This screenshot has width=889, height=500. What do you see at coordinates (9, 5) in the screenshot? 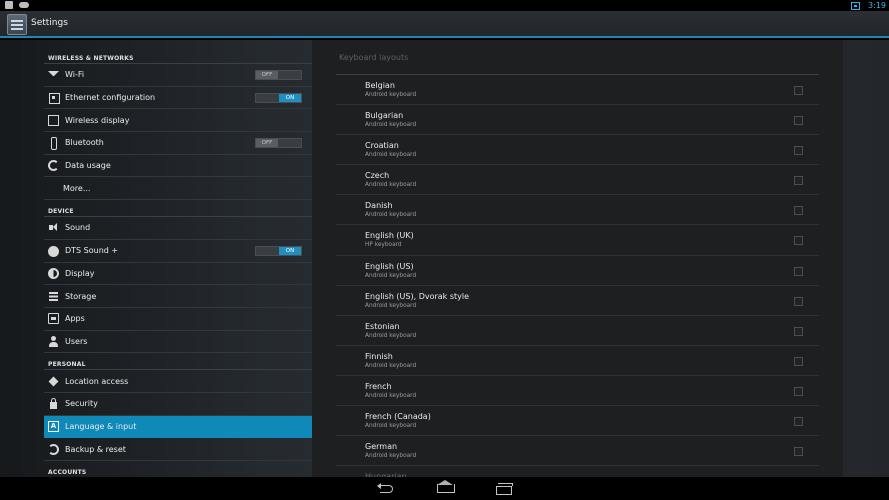
I see `android-notification-icon` at bounding box center [9, 5].